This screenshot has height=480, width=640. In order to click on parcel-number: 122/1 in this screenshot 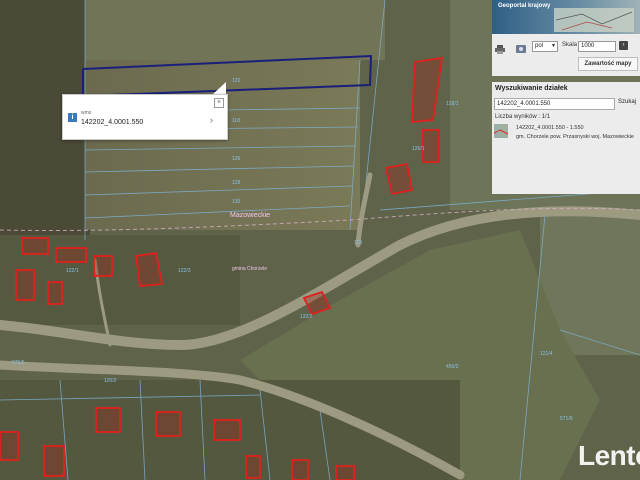, I will do `click(72, 271)`.